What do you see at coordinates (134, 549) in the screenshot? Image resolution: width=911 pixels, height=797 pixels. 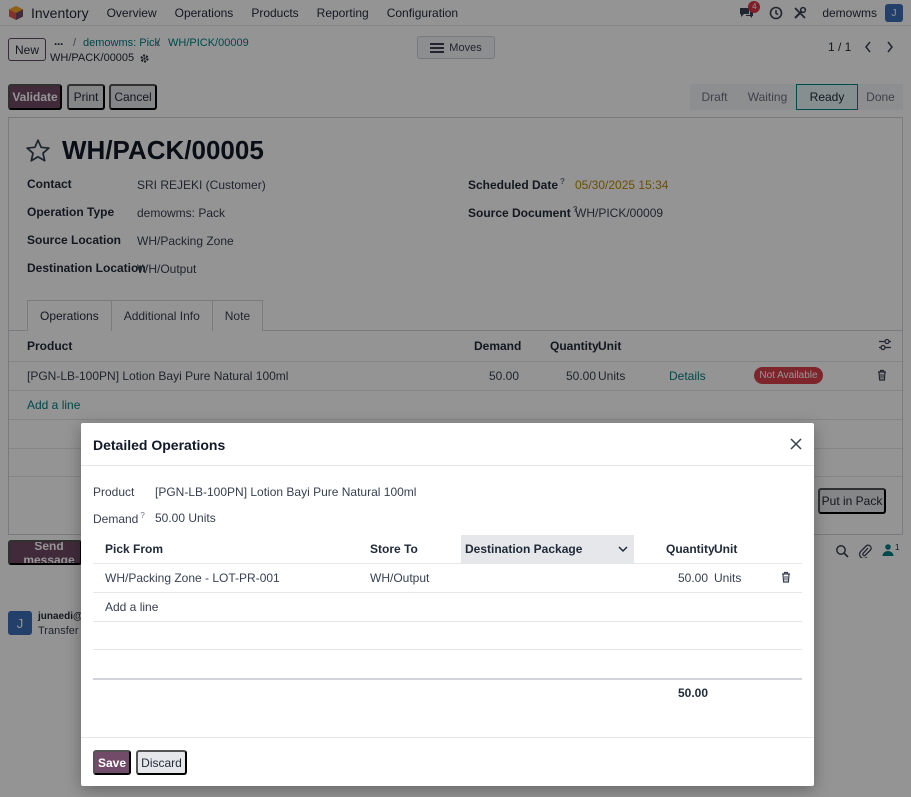 I see `column-pick-from: Pick From` at bounding box center [134, 549].